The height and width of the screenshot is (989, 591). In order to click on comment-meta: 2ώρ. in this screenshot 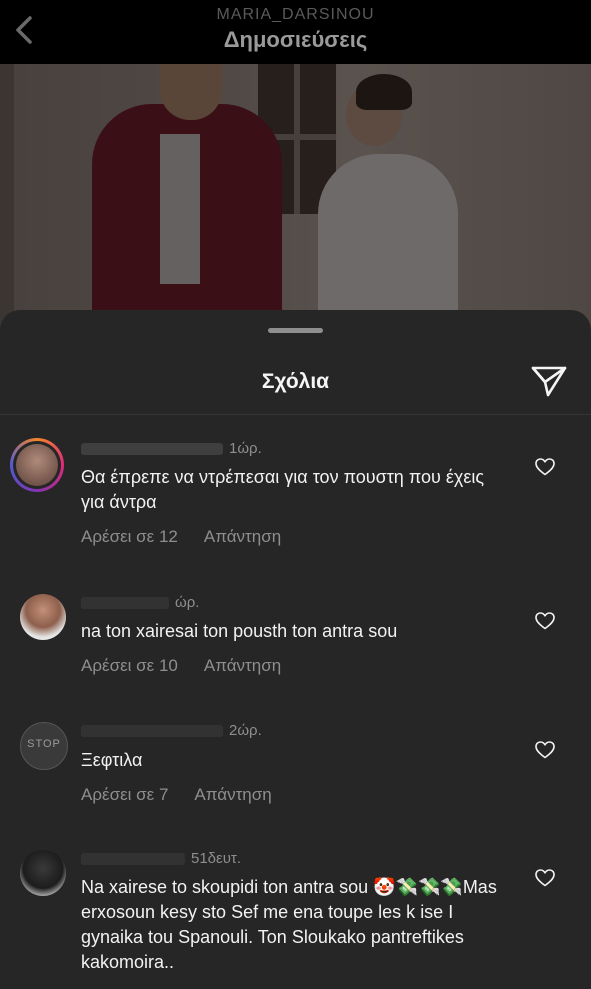, I will do `click(171, 730)`.